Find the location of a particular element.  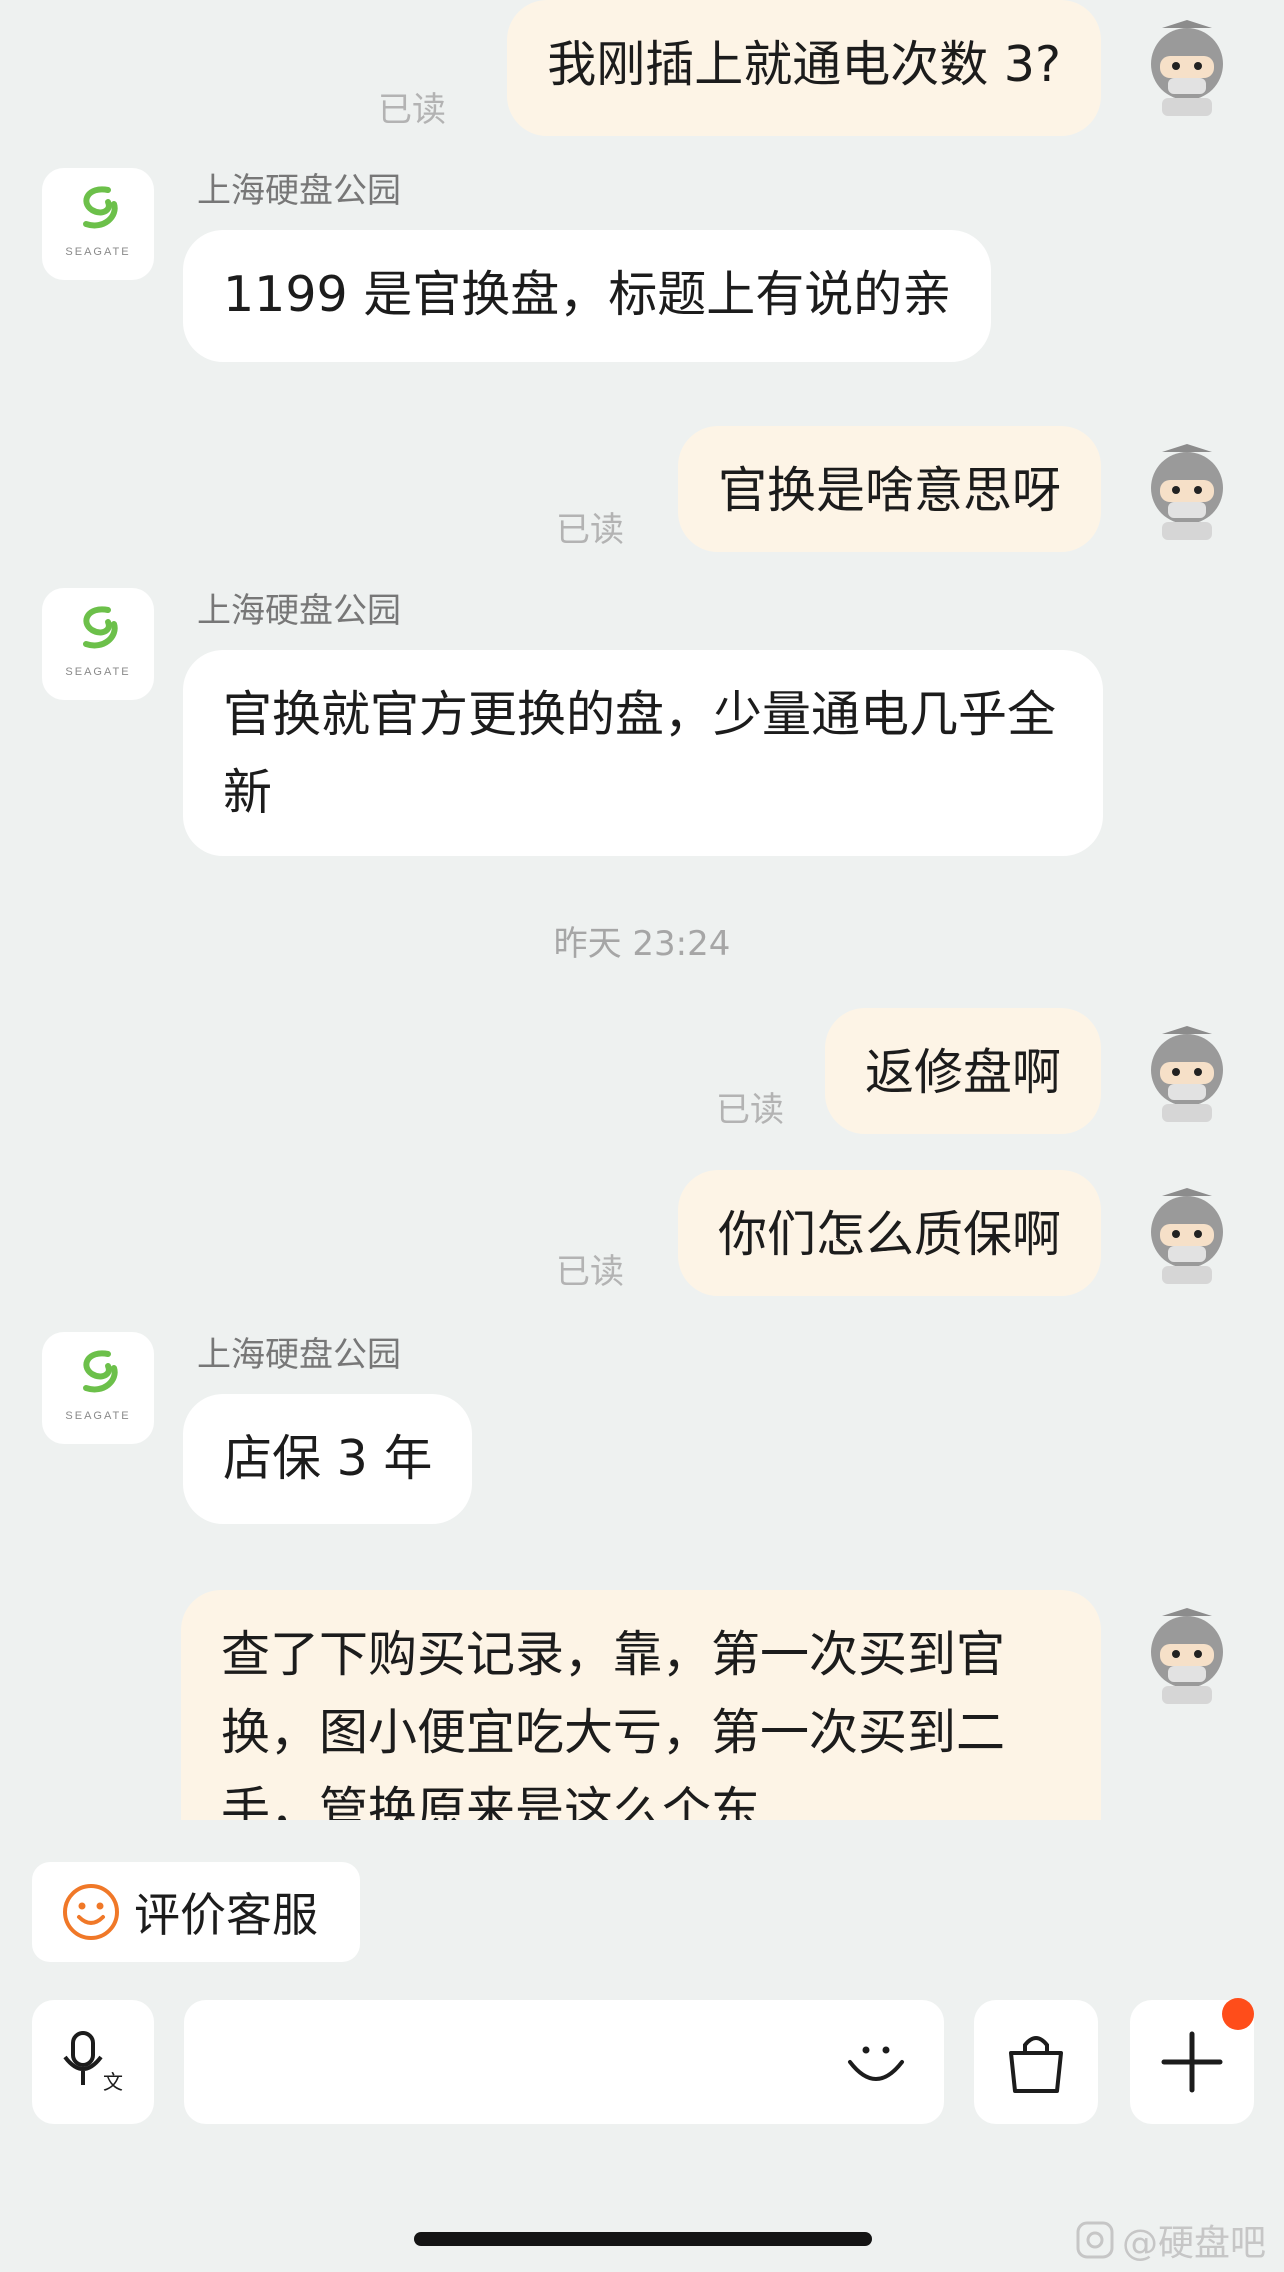

voice-input-button: 文 is located at coordinates (93, 2062).